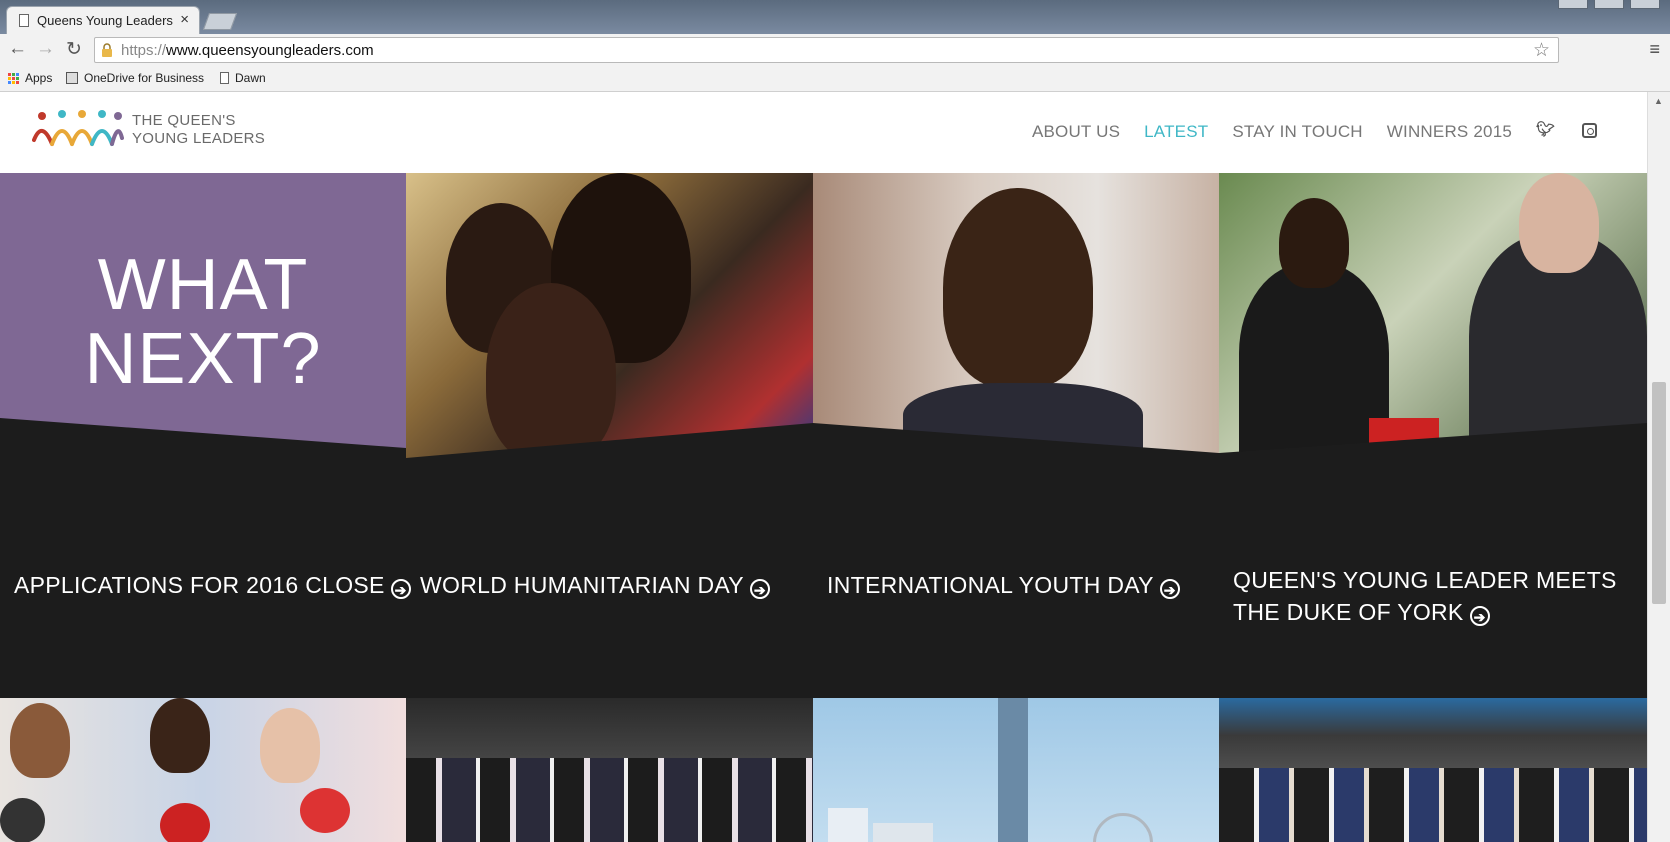 This screenshot has width=1670, height=842. I want to click on bookmark-apps: Apps, so click(30, 78).